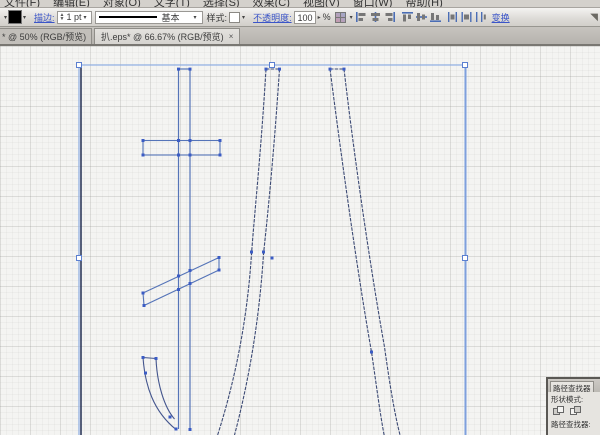 Image resolution: width=600 pixels, height=435 pixels. What do you see at coordinates (421, 17) in the screenshot?
I see `align-v-center-icon` at bounding box center [421, 17].